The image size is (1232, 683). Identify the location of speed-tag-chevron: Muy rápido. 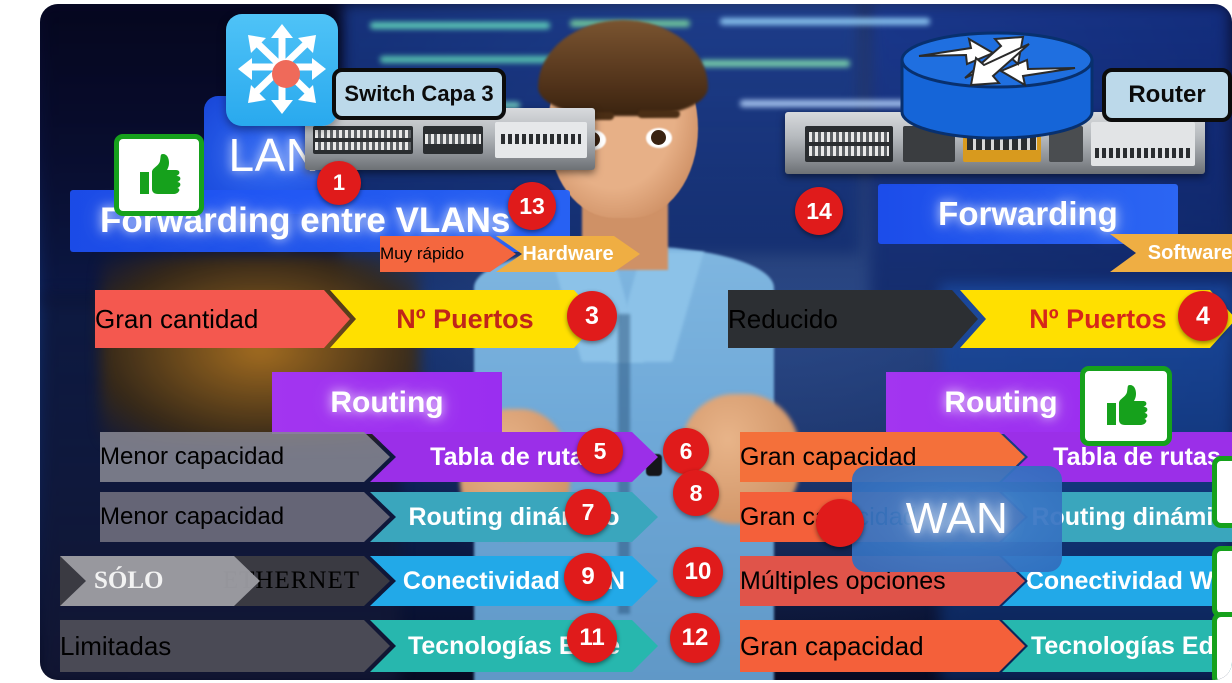
(448, 254).